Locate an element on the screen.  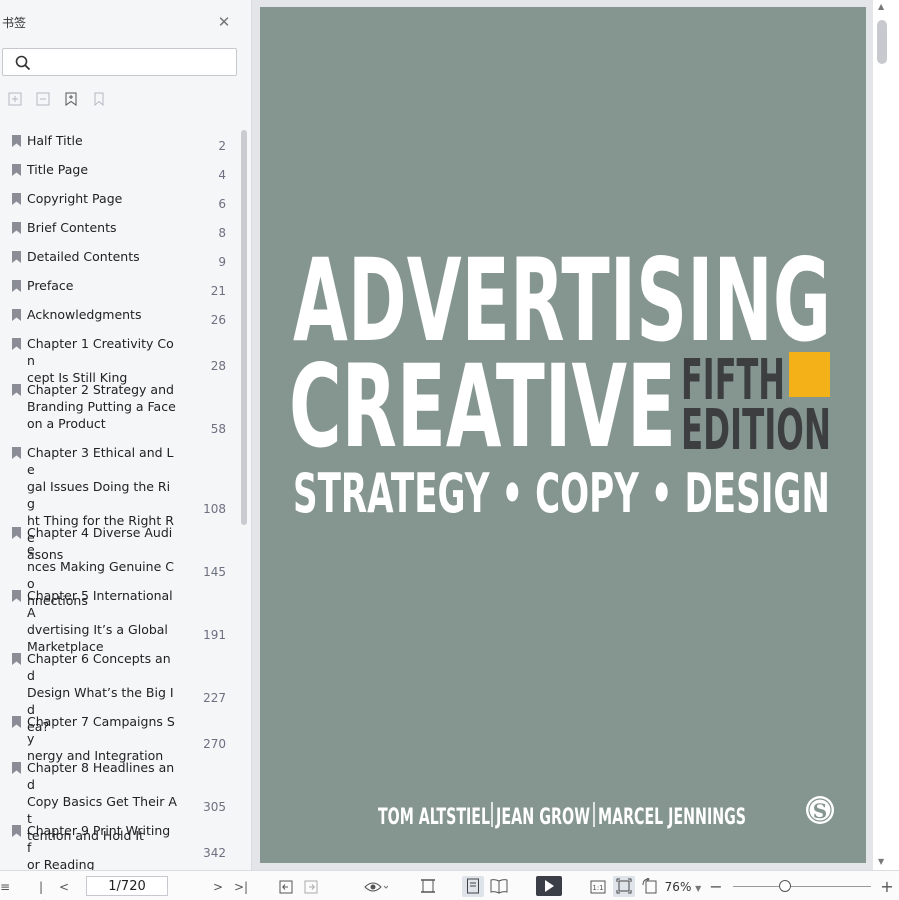
close-icon: ✕ is located at coordinates (224, 22).